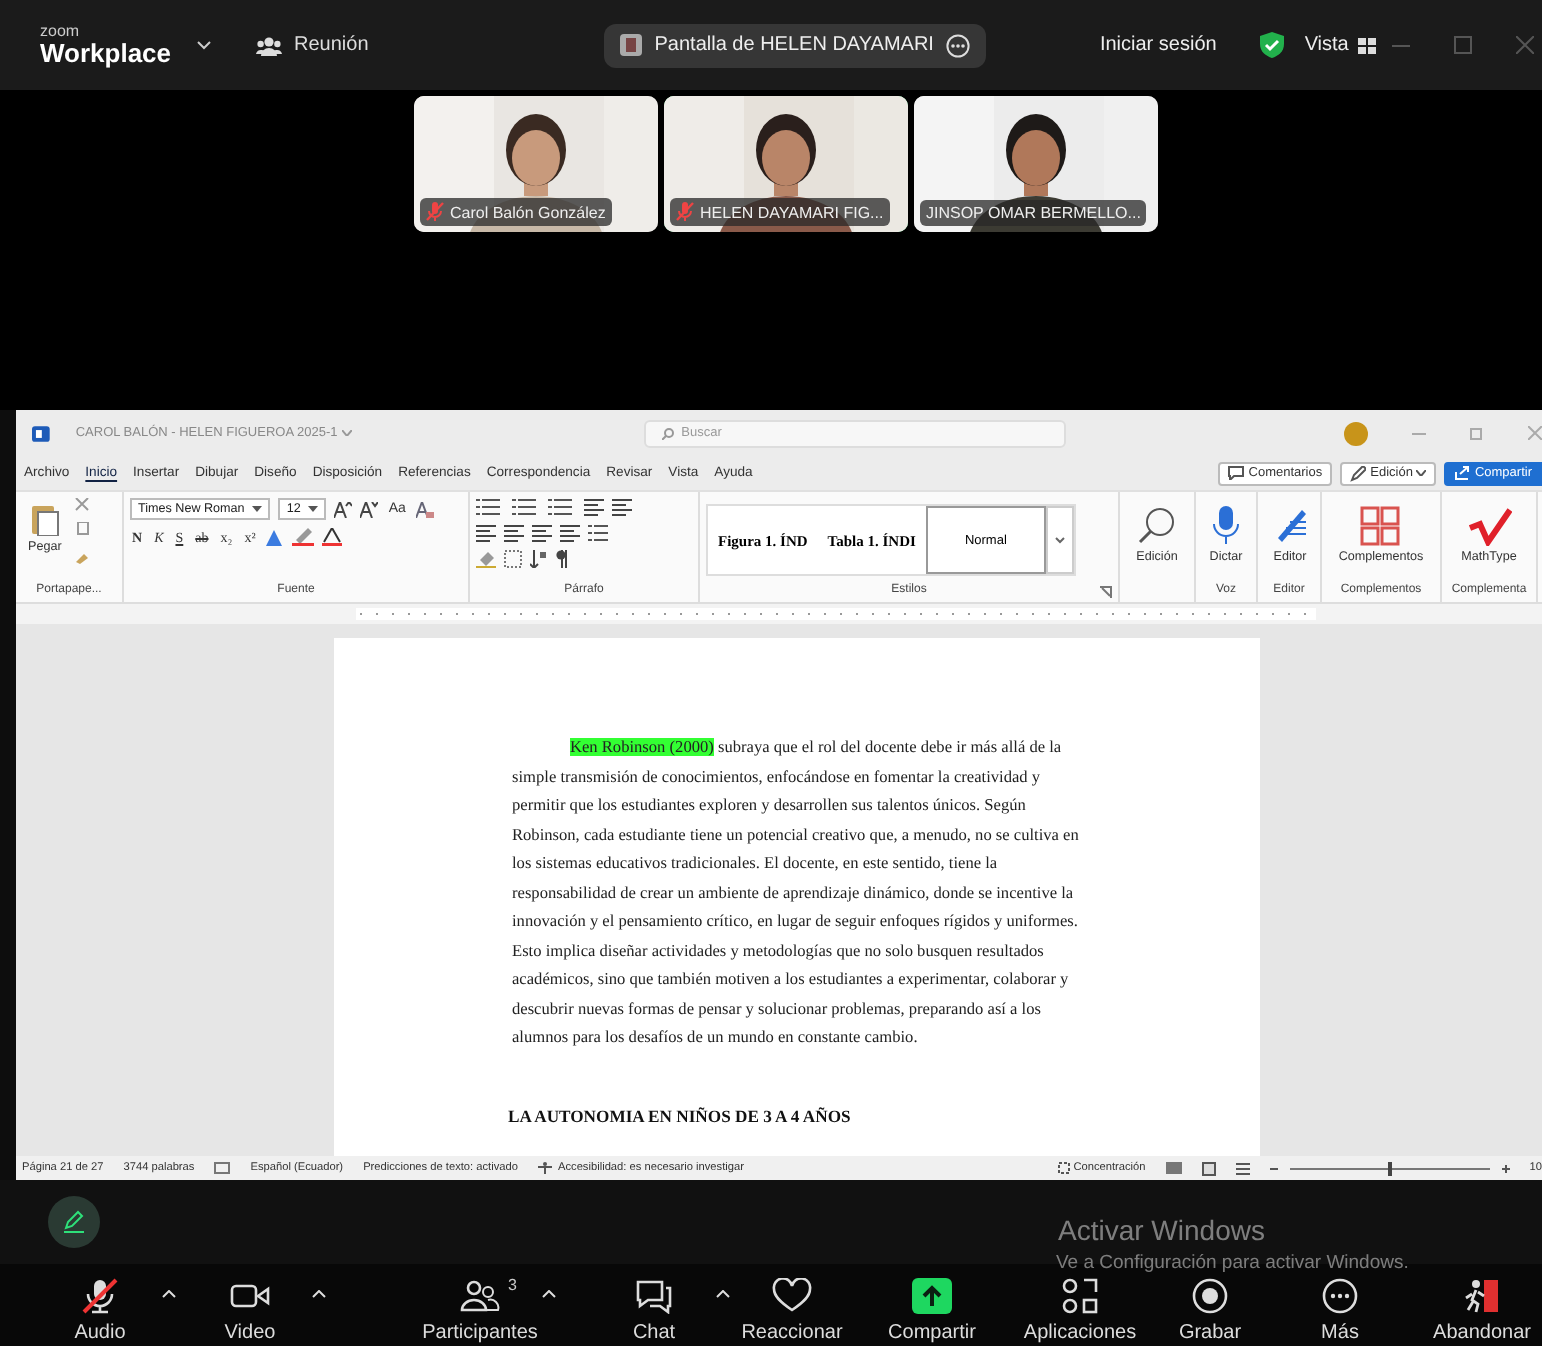  I want to click on text-effects-icon, so click(274, 537).